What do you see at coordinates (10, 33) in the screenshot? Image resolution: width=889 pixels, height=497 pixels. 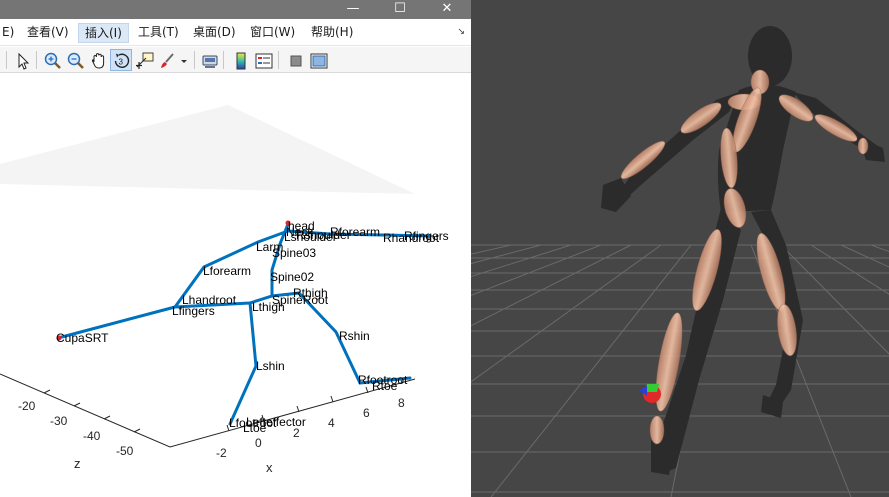 I see `menu-edit: E)` at bounding box center [10, 33].